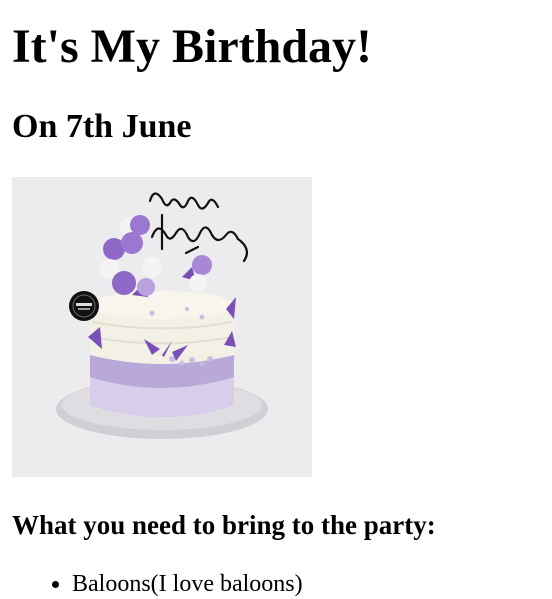 Image resolution: width=552 pixels, height=599 pixels. Describe the element at coordinates (55, 584) in the screenshot. I see `bullet-icon` at that location.